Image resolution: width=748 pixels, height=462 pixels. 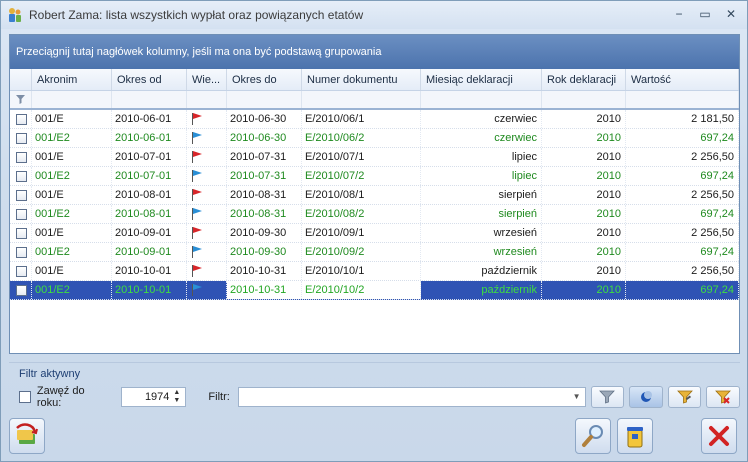 What do you see at coordinates (577, 396) in the screenshot?
I see `dropdown-arrow-icon: ▼` at bounding box center [577, 396].